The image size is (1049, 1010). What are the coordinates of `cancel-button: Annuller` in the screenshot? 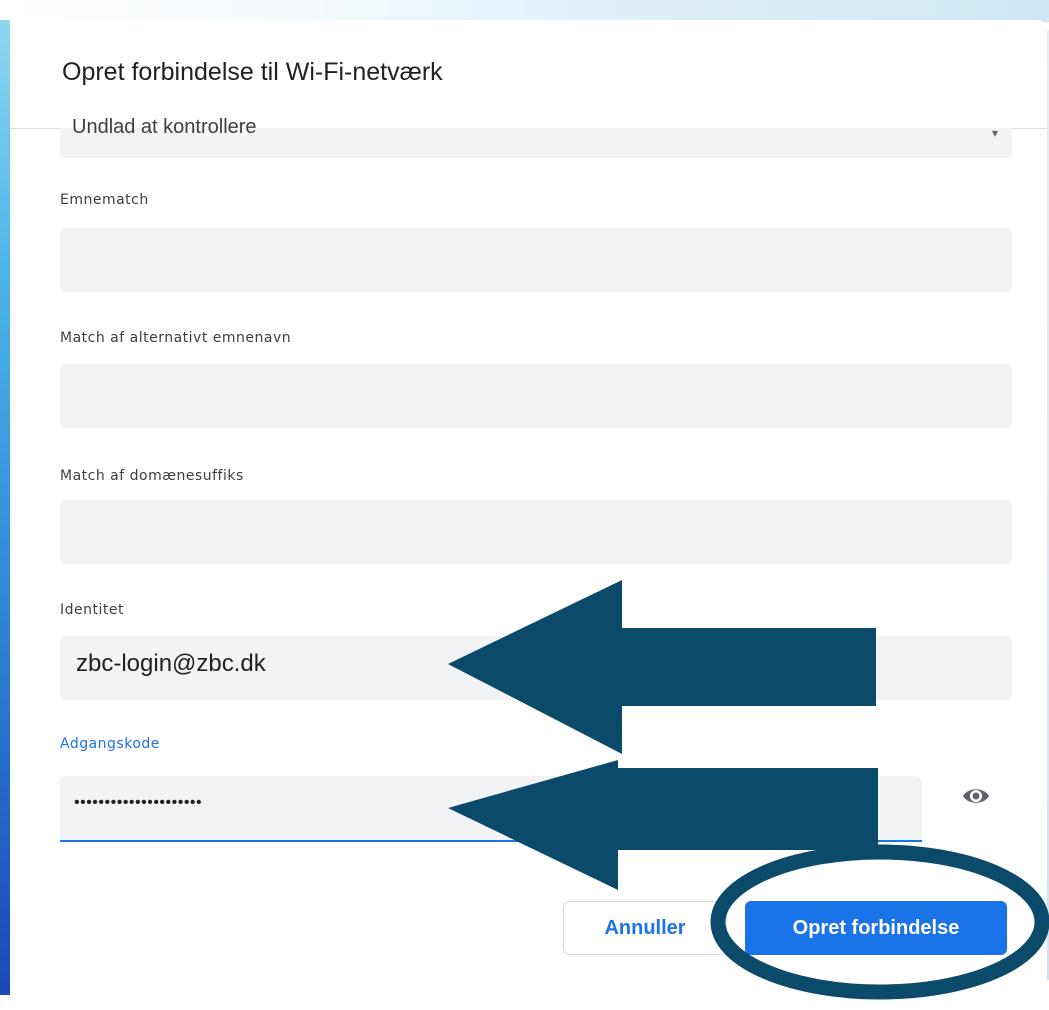 It's located at (645, 928).